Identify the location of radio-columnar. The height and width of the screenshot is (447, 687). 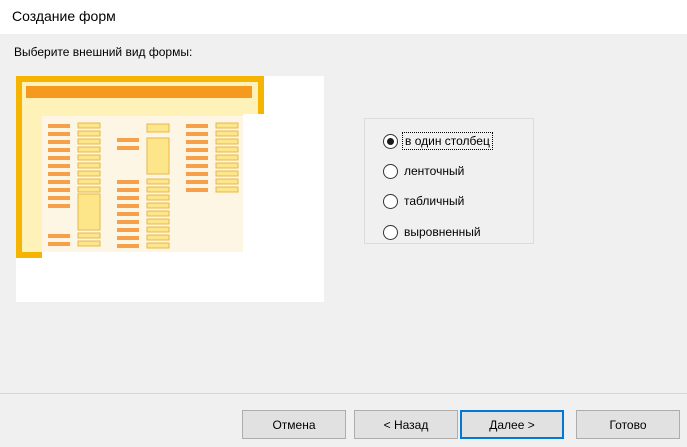
(390, 141).